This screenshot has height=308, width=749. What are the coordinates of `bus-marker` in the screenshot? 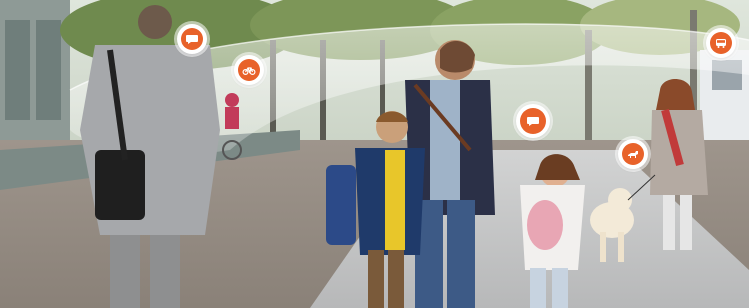 It's located at (721, 43).